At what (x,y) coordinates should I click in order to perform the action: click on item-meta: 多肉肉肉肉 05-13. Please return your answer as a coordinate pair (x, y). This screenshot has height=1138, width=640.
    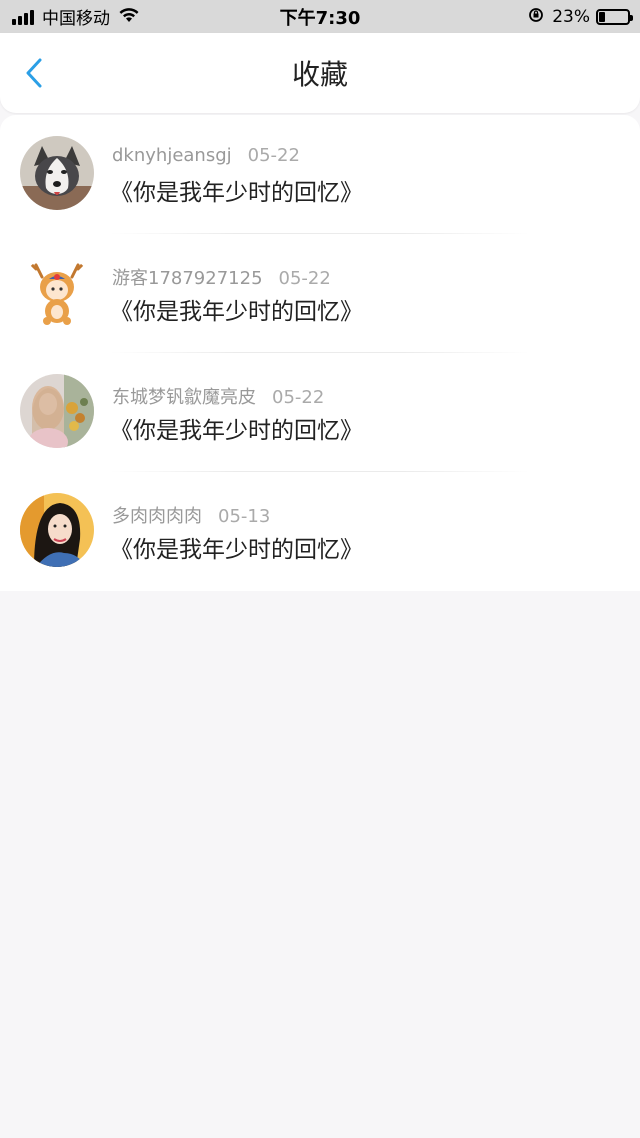
    Looking at the image, I should click on (191, 515).